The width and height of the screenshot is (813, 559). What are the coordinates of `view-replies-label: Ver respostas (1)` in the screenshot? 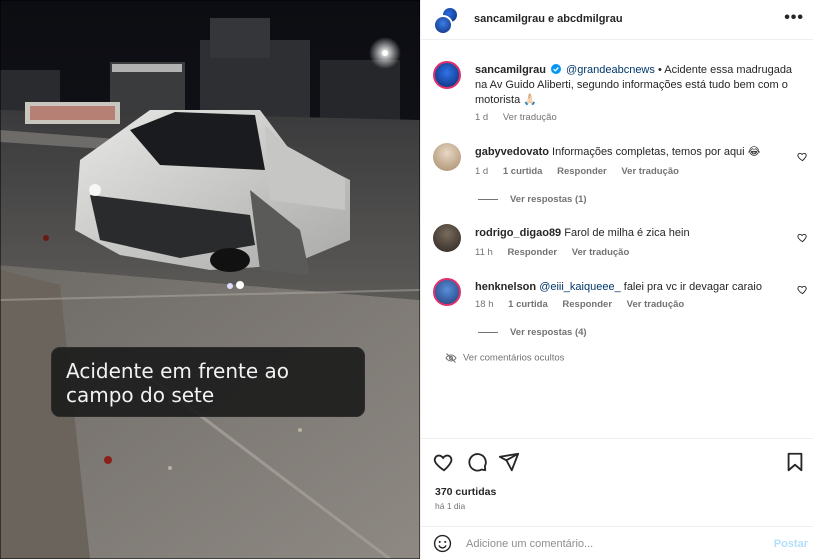 It's located at (548, 199).